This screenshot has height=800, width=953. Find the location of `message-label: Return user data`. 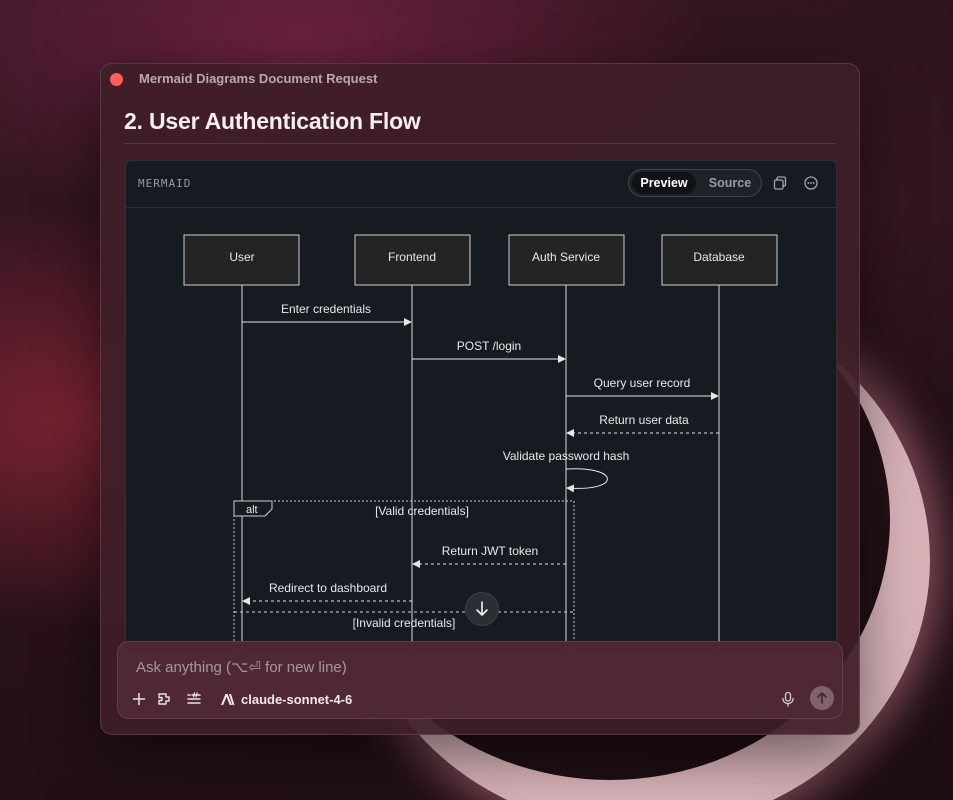

message-label: Return user data is located at coordinates (644, 420).